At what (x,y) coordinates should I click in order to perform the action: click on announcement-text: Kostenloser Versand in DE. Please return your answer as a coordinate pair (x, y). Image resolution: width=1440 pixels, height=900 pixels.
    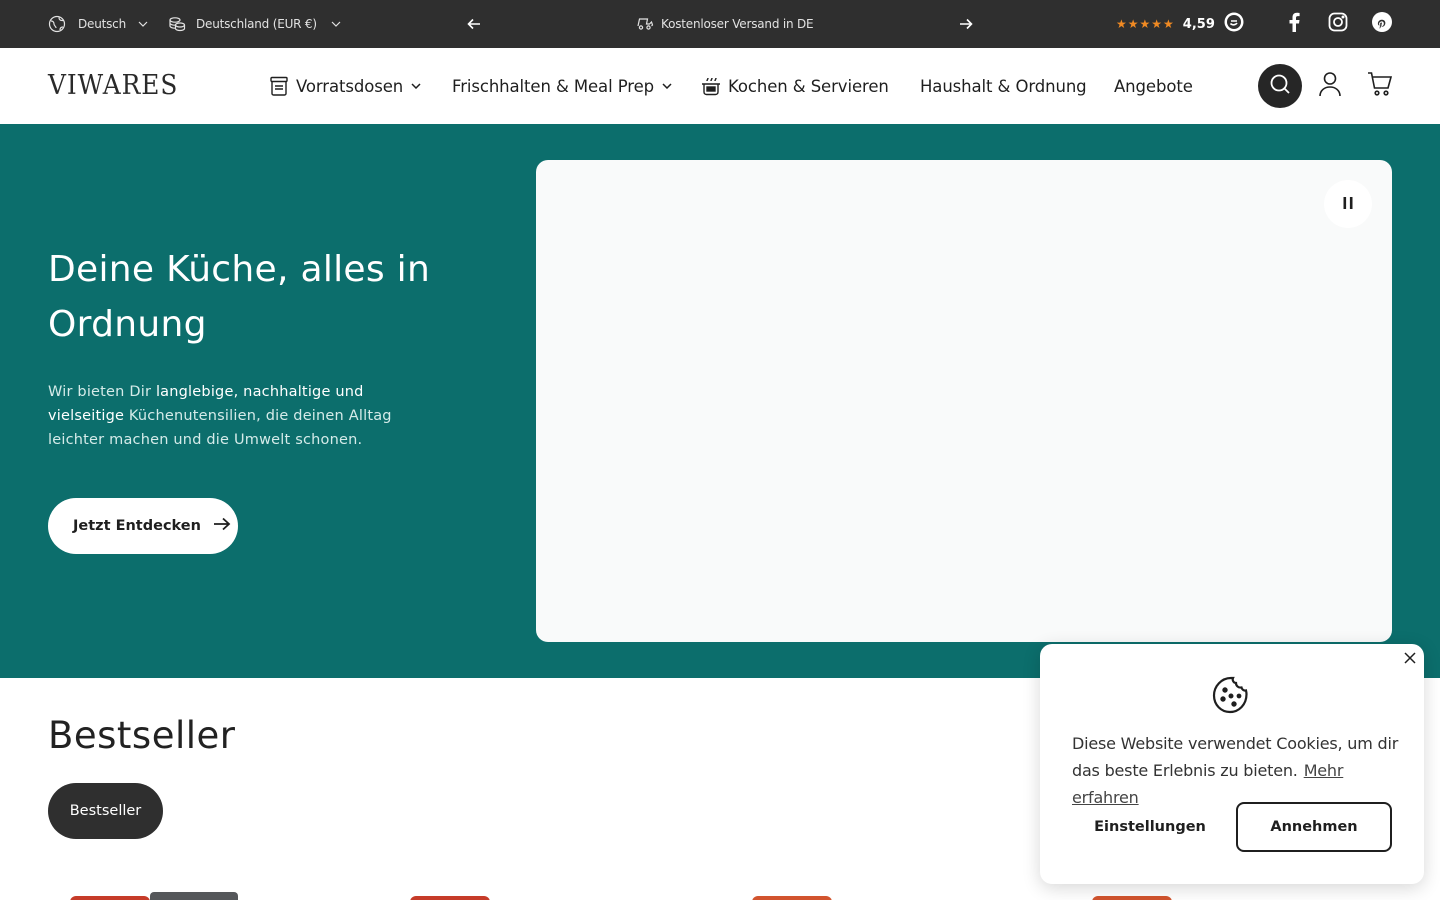
    Looking at the image, I should click on (737, 24).